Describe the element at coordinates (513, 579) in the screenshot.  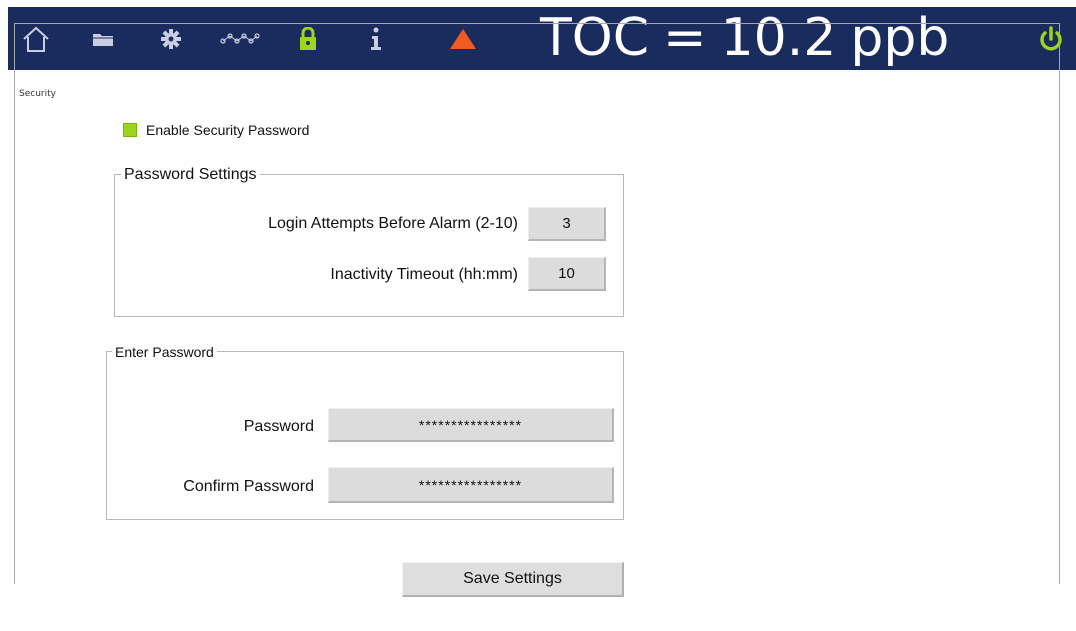
I see `save-settings-button: Save Settings` at that location.